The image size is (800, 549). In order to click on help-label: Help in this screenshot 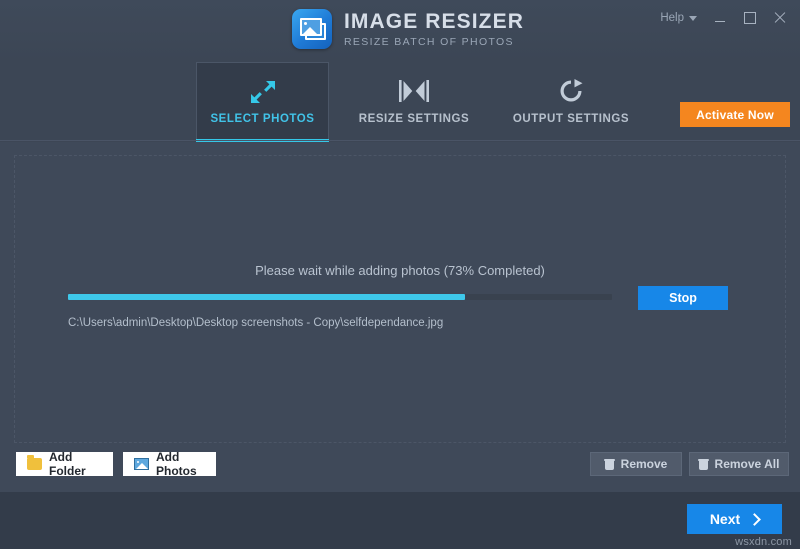, I will do `click(672, 18)`.